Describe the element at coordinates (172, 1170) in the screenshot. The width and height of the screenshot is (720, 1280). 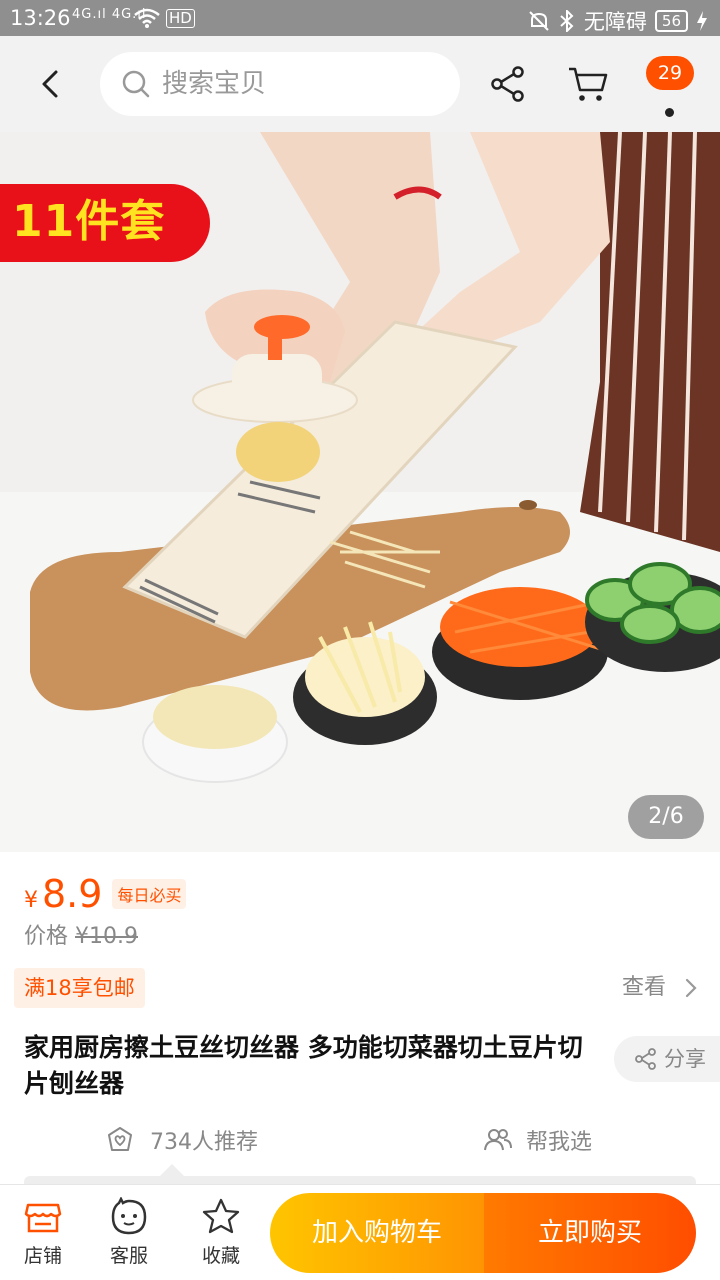
I see `tab-pointer` at that location.